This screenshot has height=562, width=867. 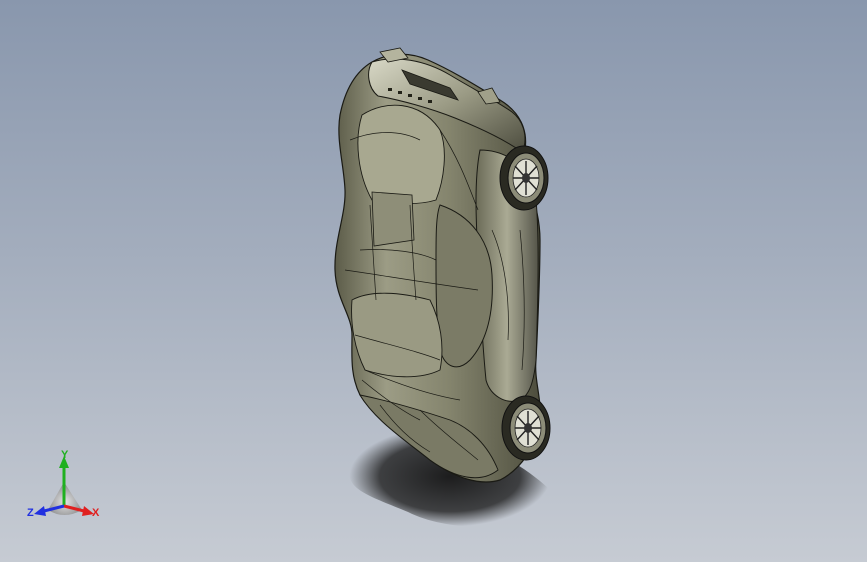 I want to click on rear-deck, so click(x=397, y=335).